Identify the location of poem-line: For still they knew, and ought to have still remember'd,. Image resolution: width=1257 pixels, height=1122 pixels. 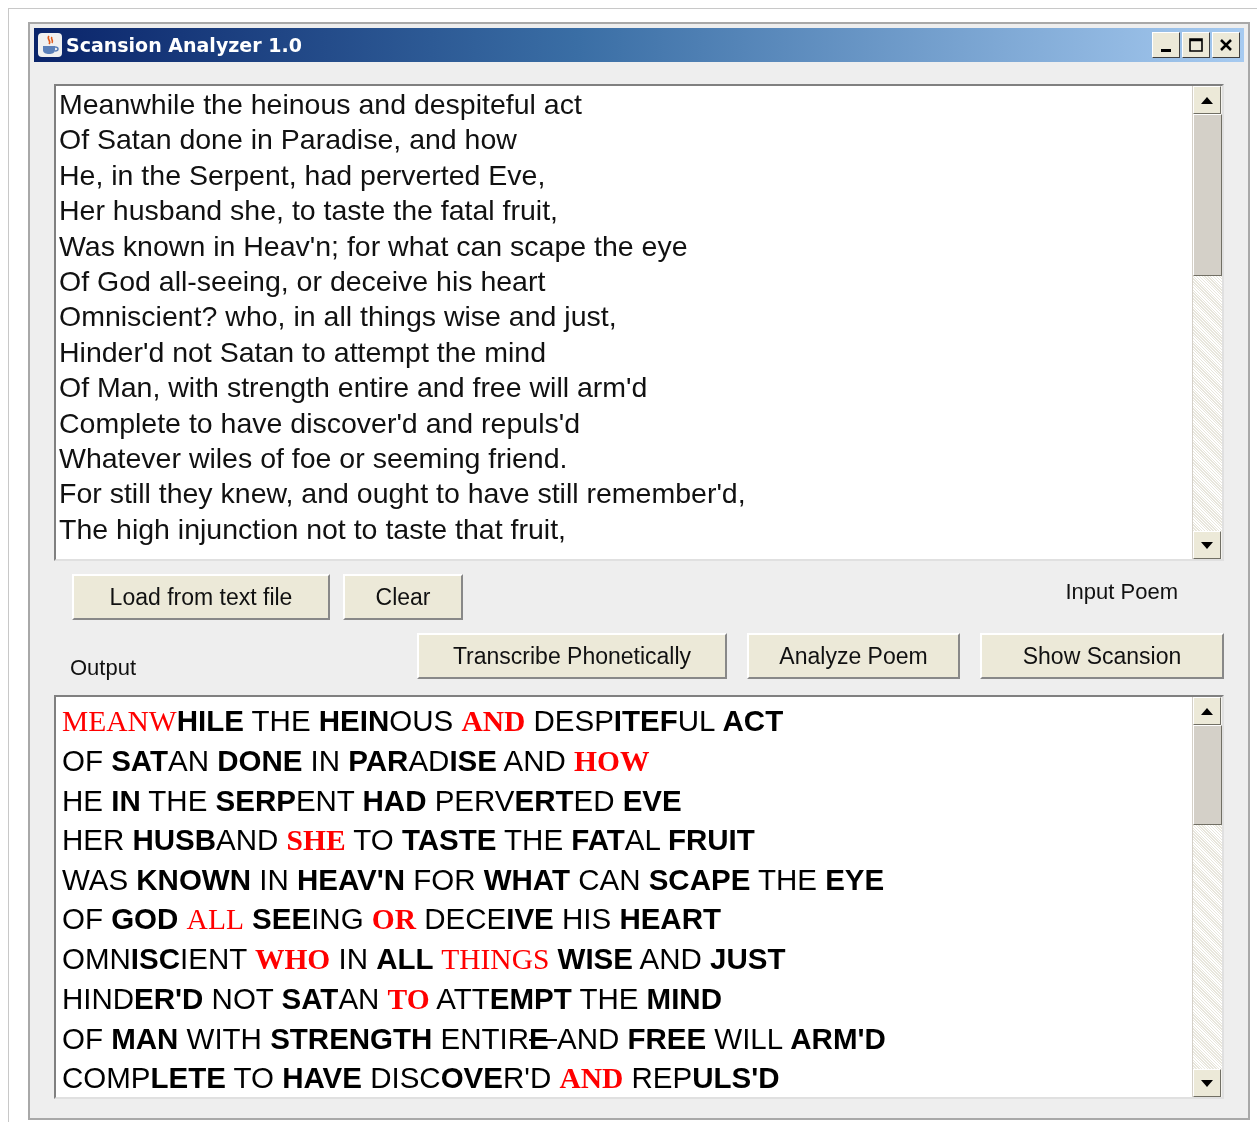
(402, 494).